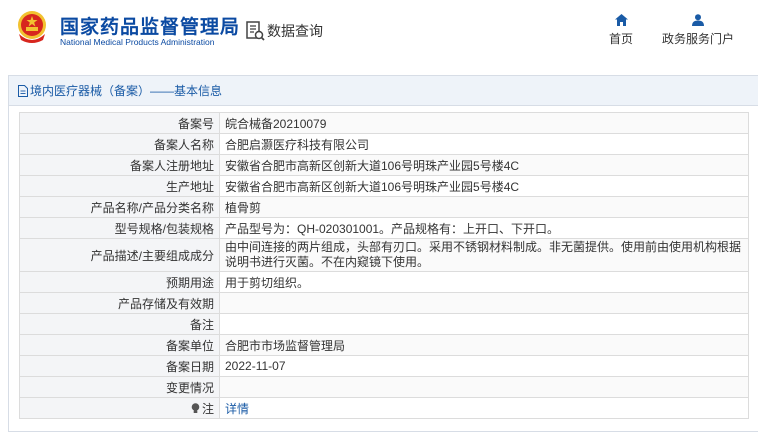 The height and width of the screenshot is (432, 758). I want to click on row-label: 产品存储及有效期, so click(119, 303).